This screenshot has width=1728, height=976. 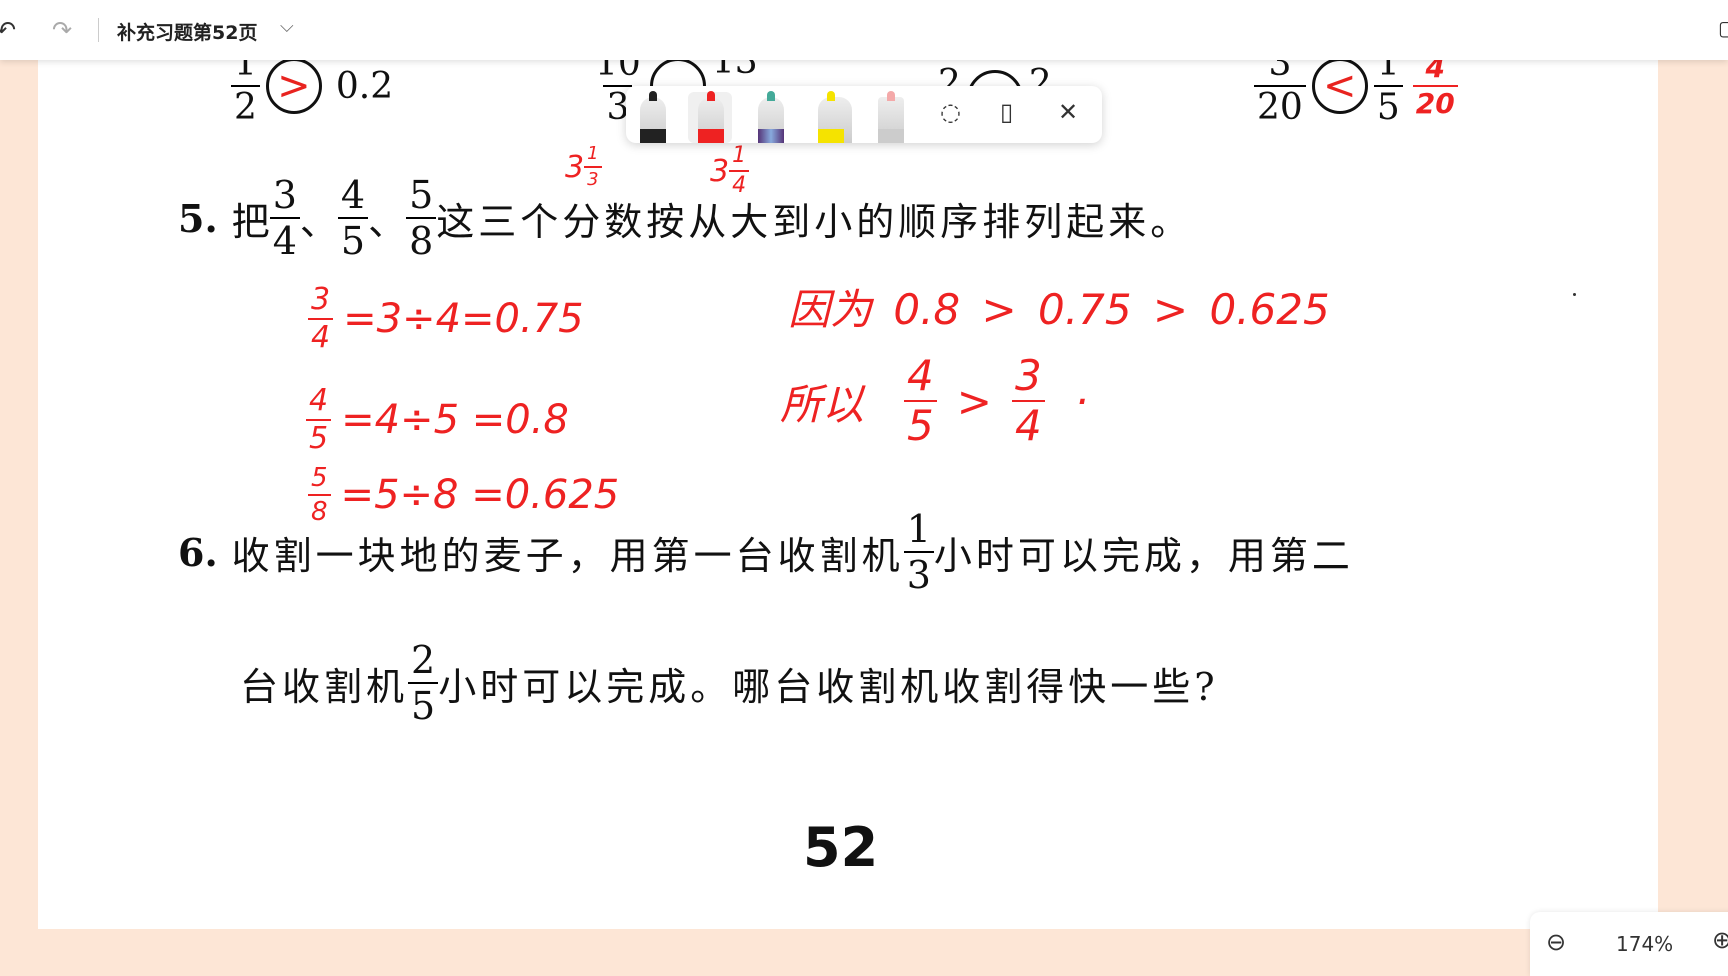 I want to click on redo-icon: ↷, so click(x=62, y=30).